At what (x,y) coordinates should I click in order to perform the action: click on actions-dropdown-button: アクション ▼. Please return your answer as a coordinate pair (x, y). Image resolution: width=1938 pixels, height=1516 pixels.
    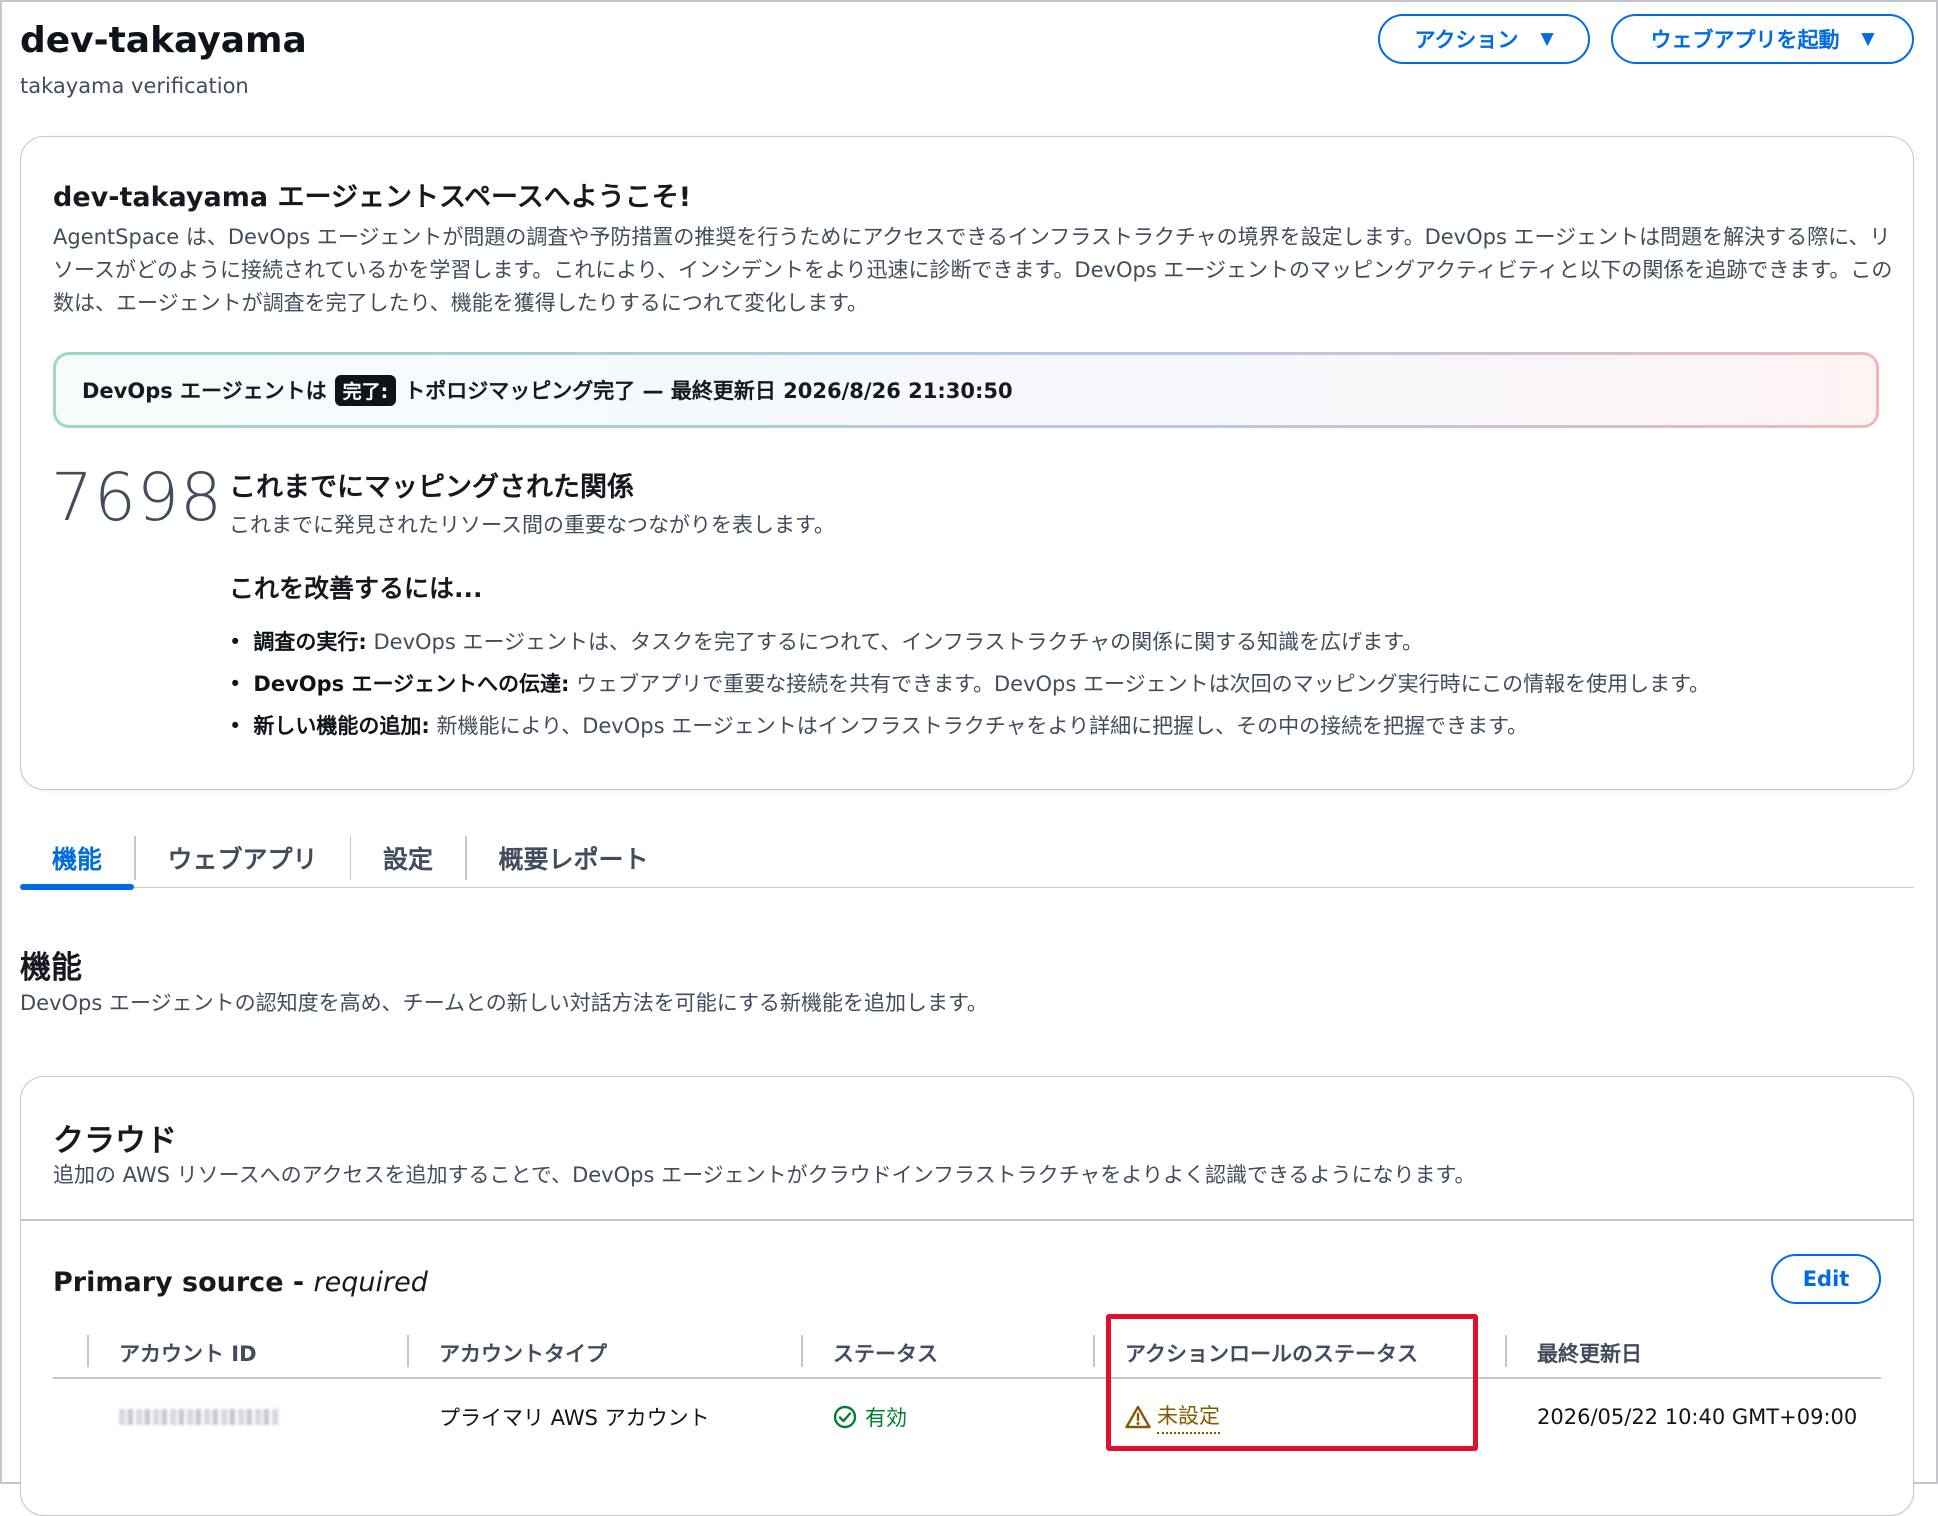
    Looking at the image, I should click on (1484, 39).